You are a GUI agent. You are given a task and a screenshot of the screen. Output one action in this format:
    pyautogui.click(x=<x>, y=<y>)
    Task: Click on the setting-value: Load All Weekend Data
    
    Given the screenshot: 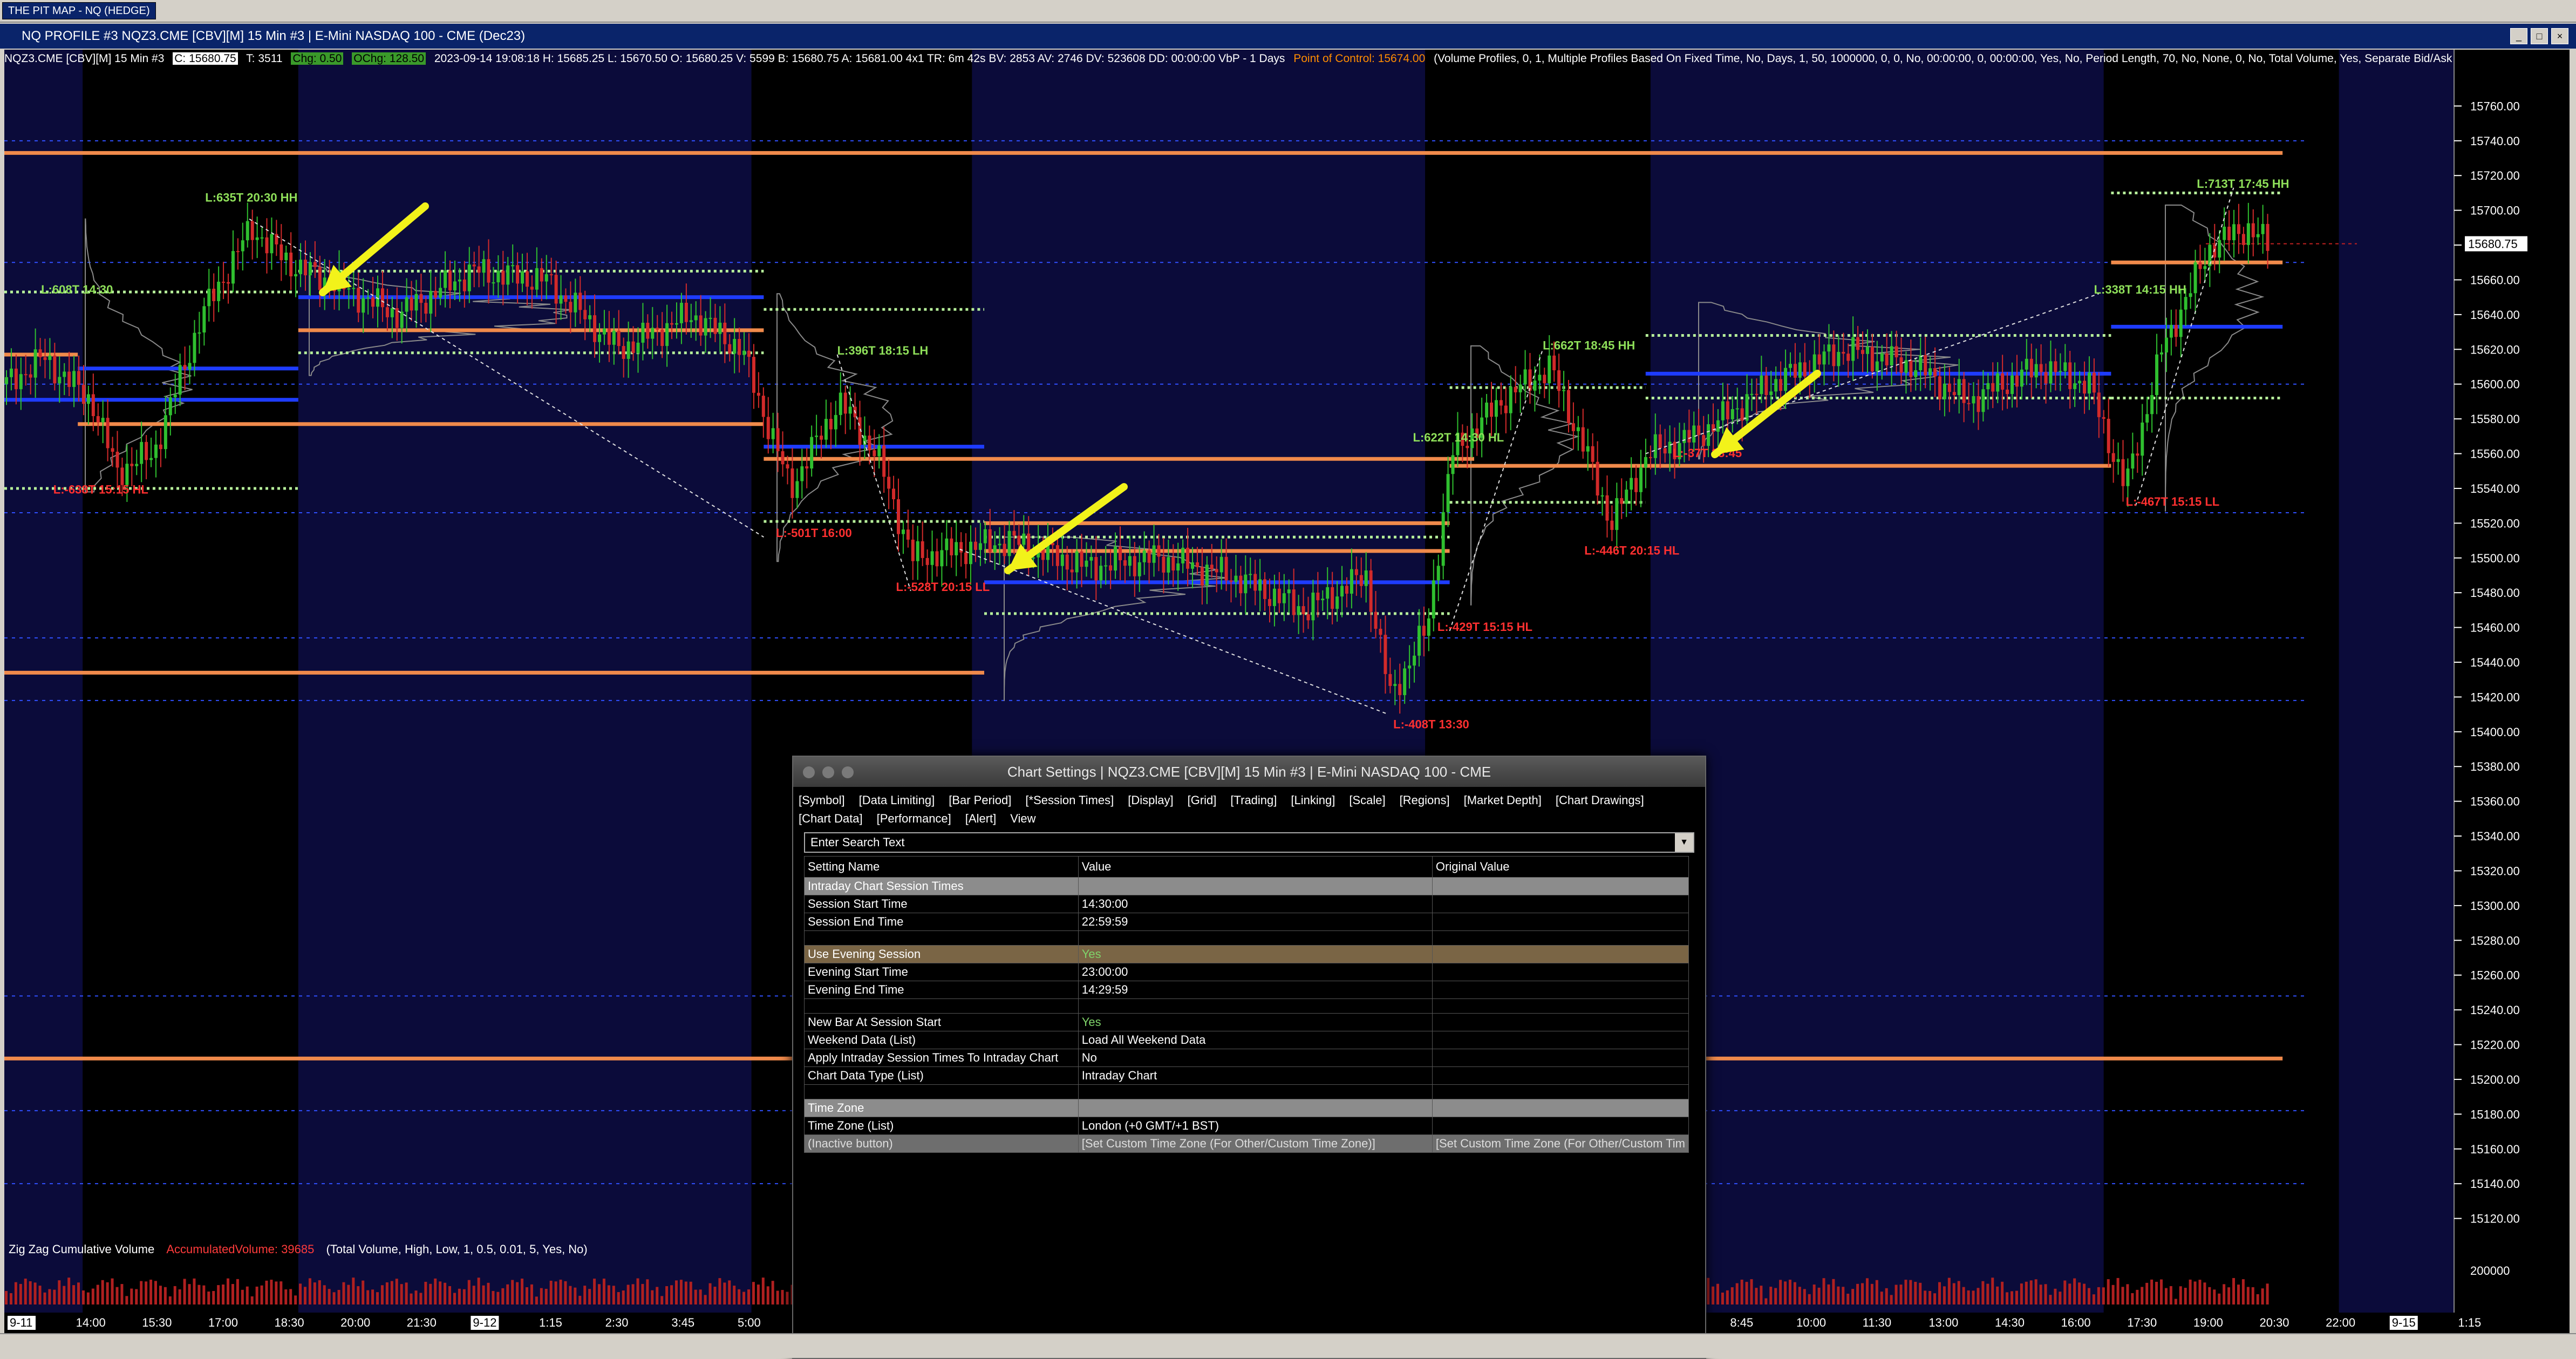 What is the action you would take?
    pyautogui.click(x=1255, y=1040)
    